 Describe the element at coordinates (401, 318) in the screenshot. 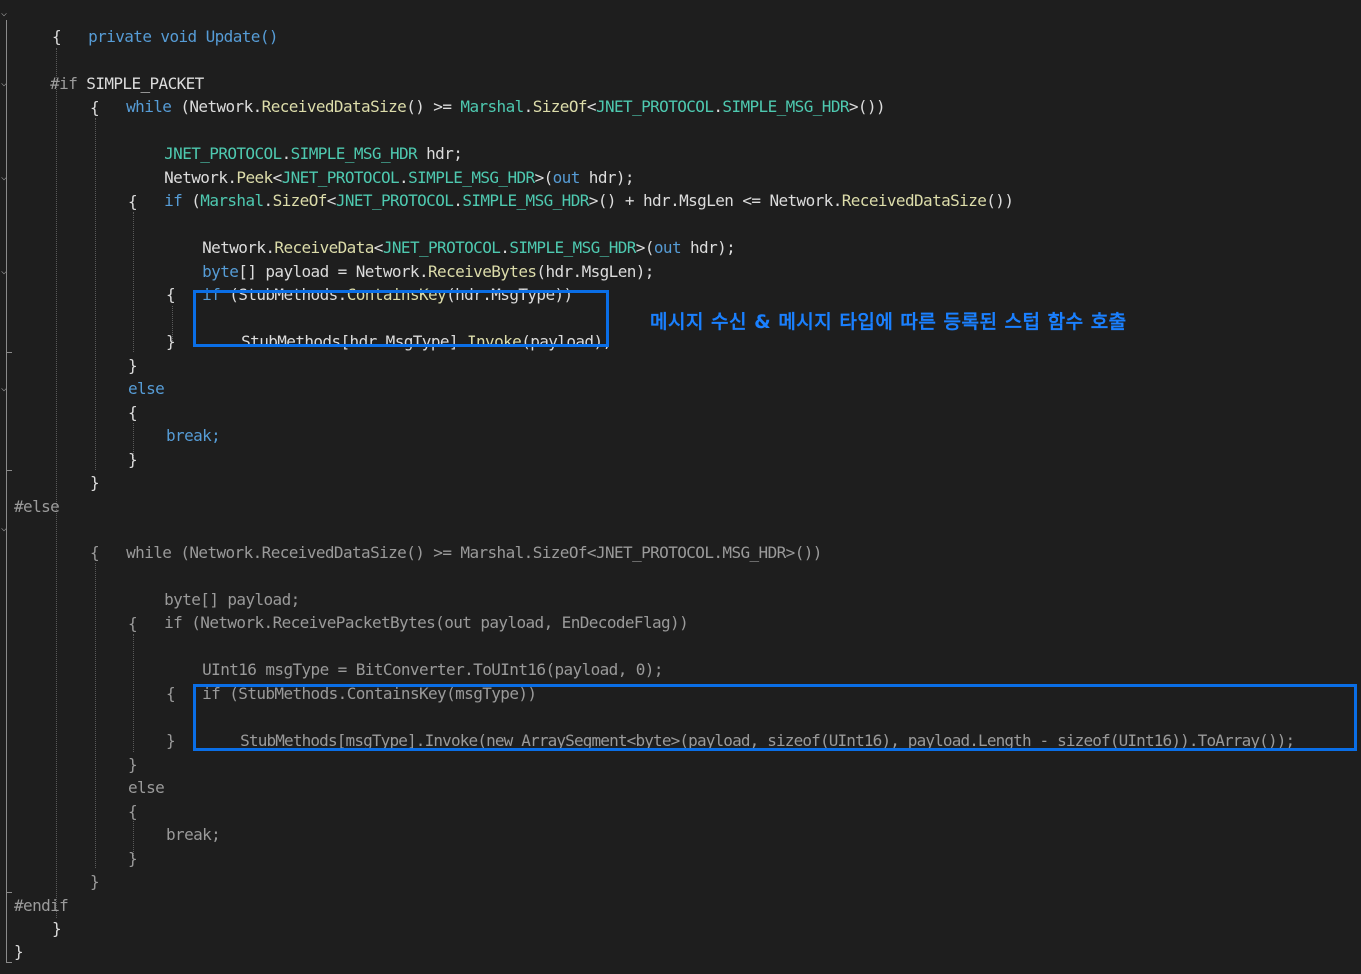

I see `highlight-box-simple-invoke` at that location.